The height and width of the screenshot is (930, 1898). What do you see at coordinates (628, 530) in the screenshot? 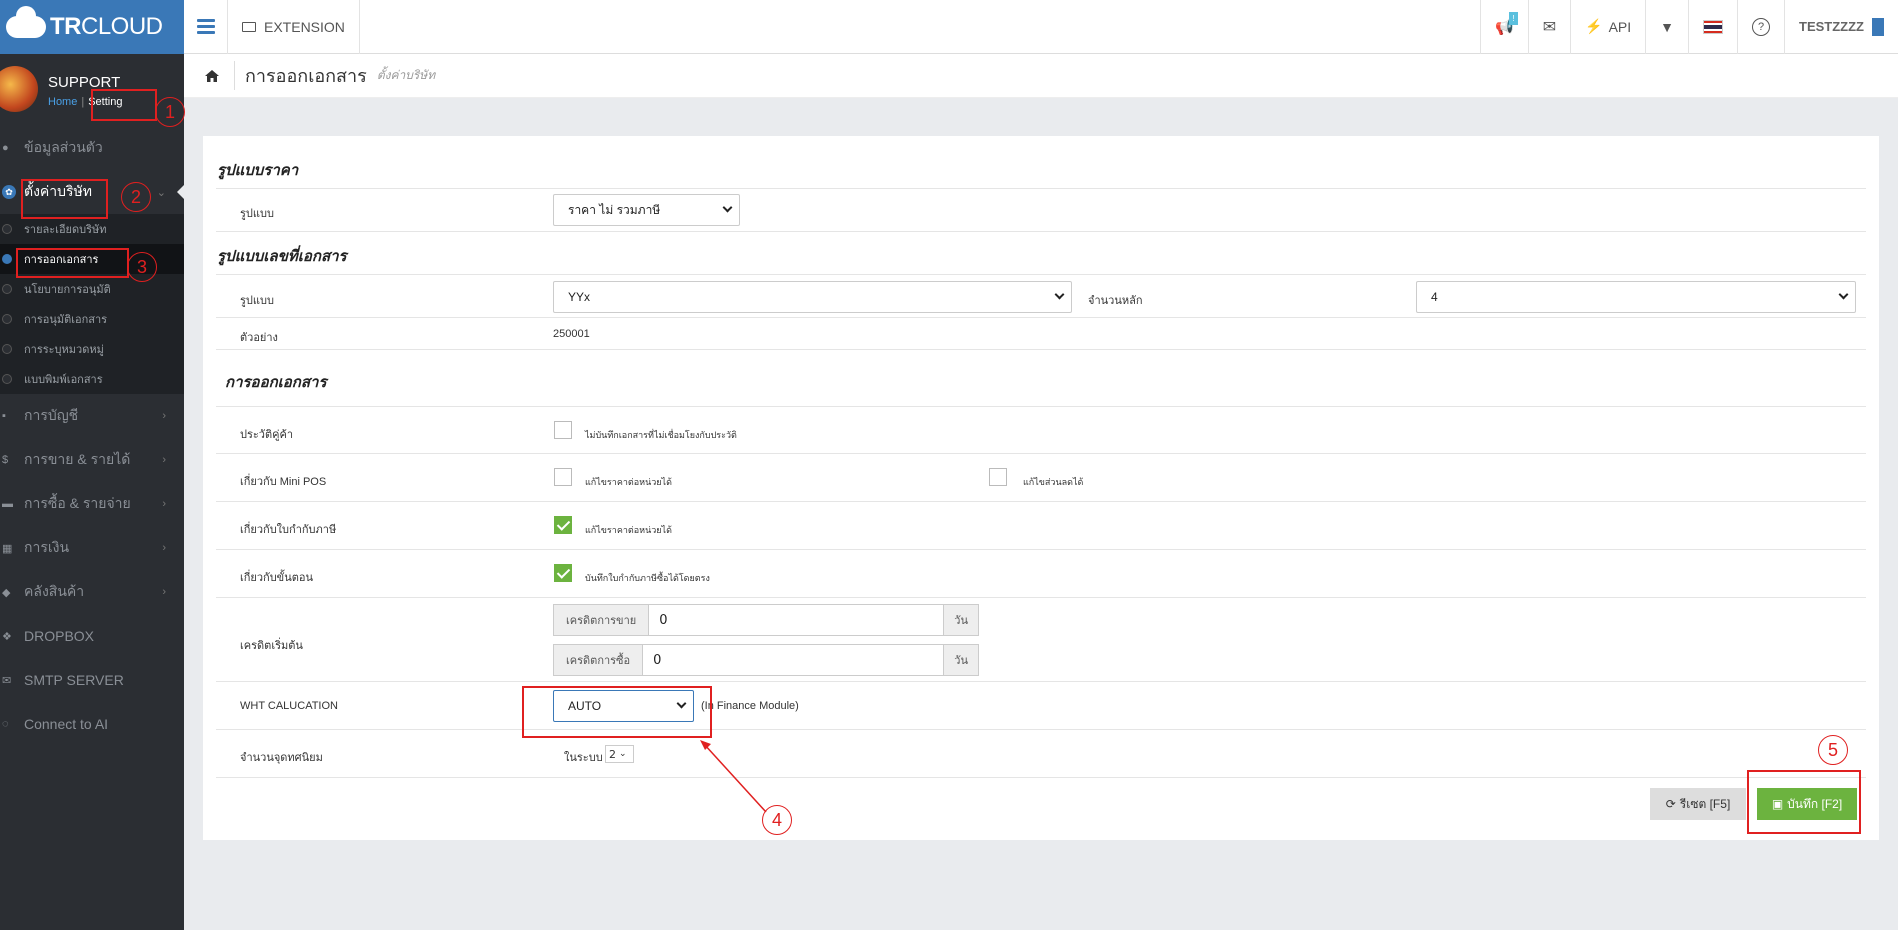
I see `tax-invoice-checkbox-label: แก้ไขราคาต่อหน่วยได้` at bounding box center [628, 530].